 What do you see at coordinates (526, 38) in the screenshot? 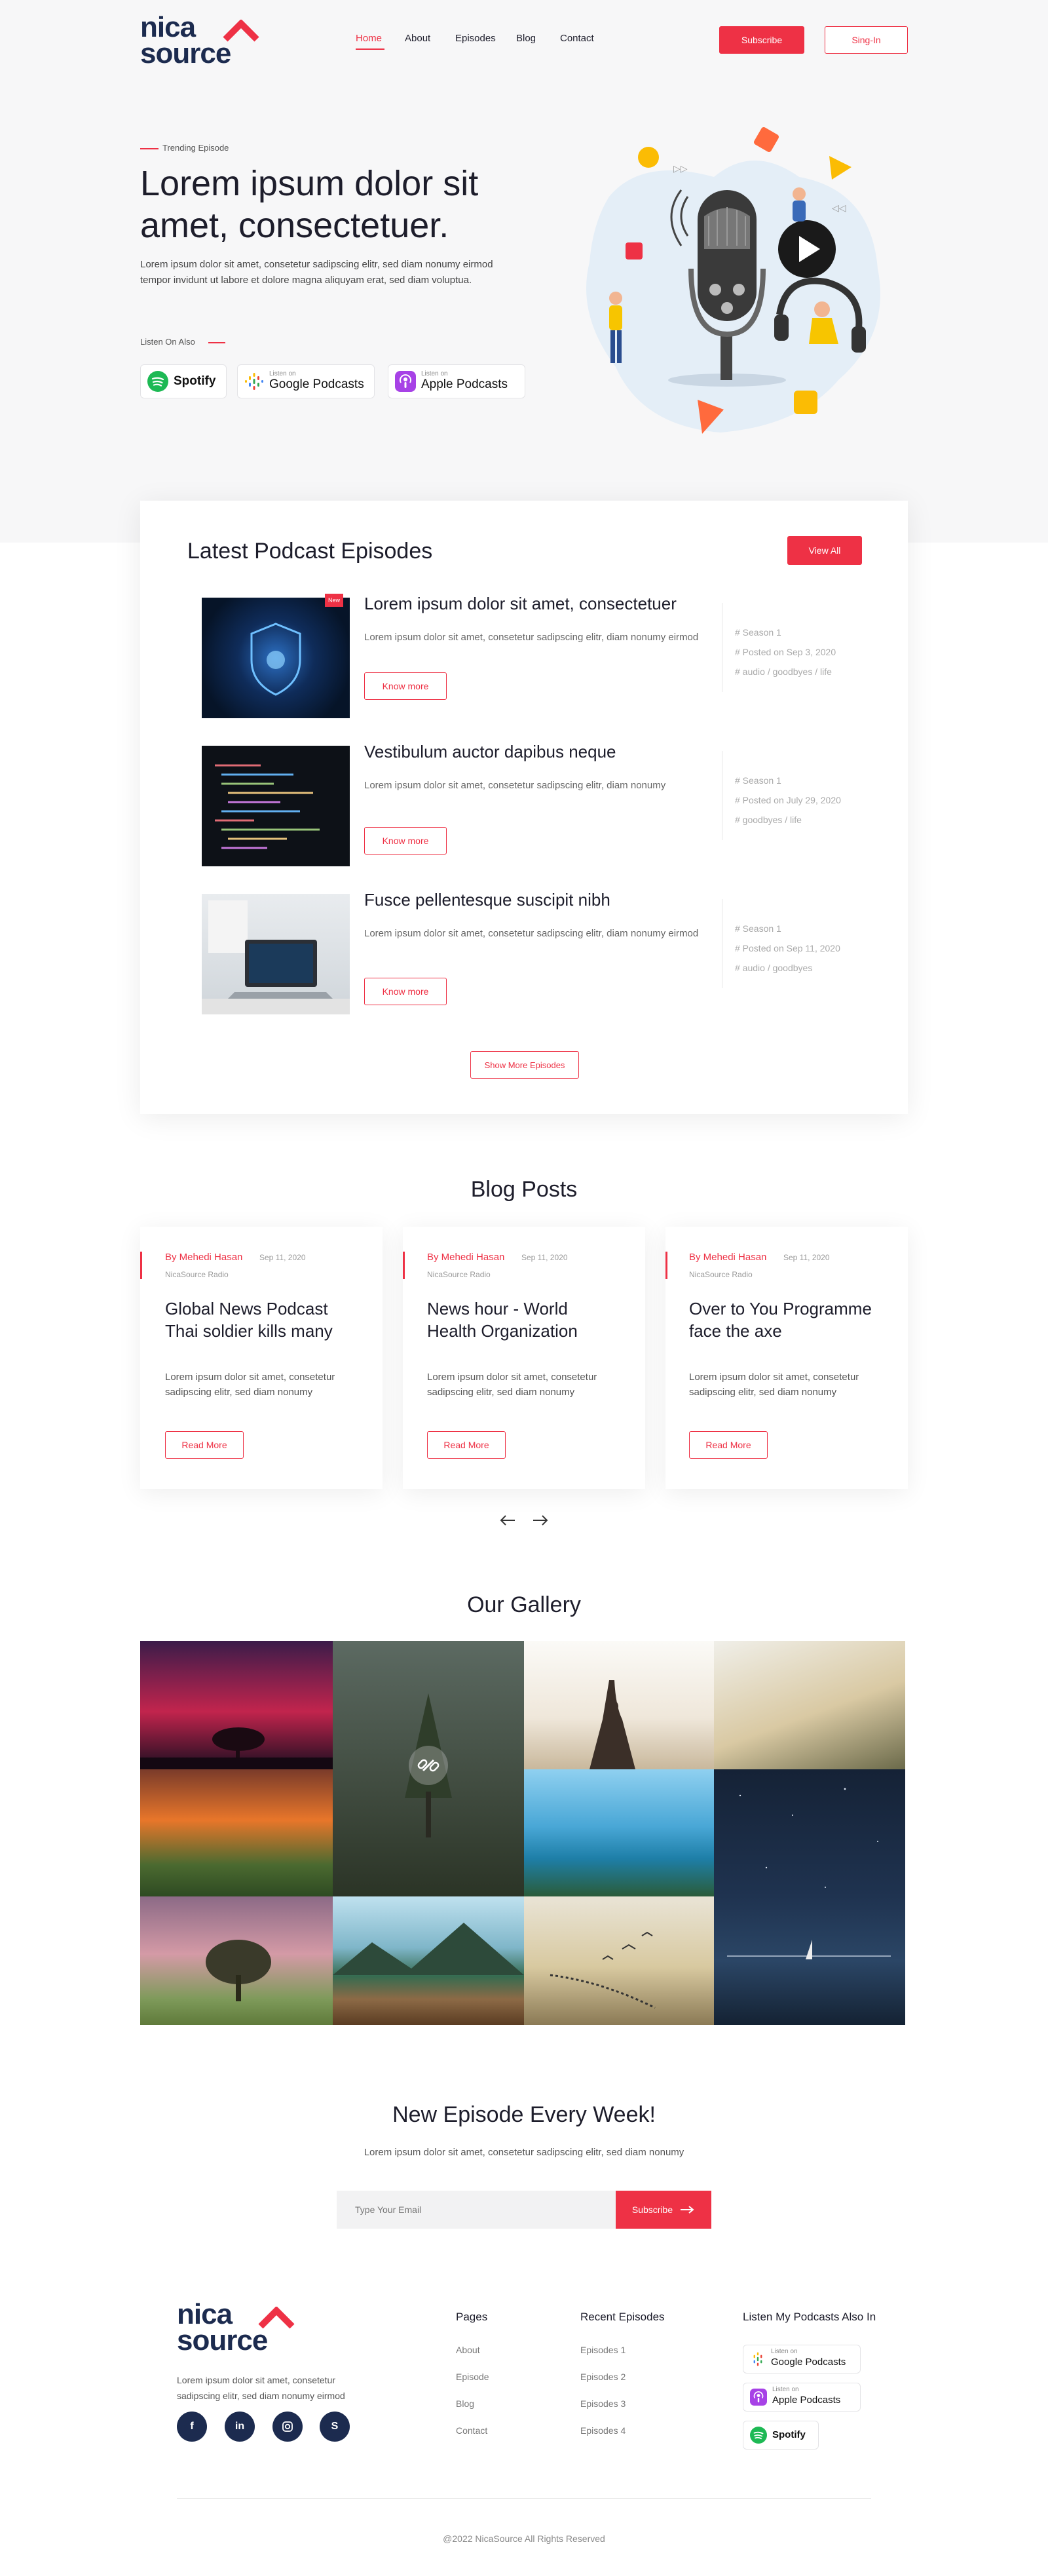
I see `nav-blog: Blog` at bounding box center [526, 38].